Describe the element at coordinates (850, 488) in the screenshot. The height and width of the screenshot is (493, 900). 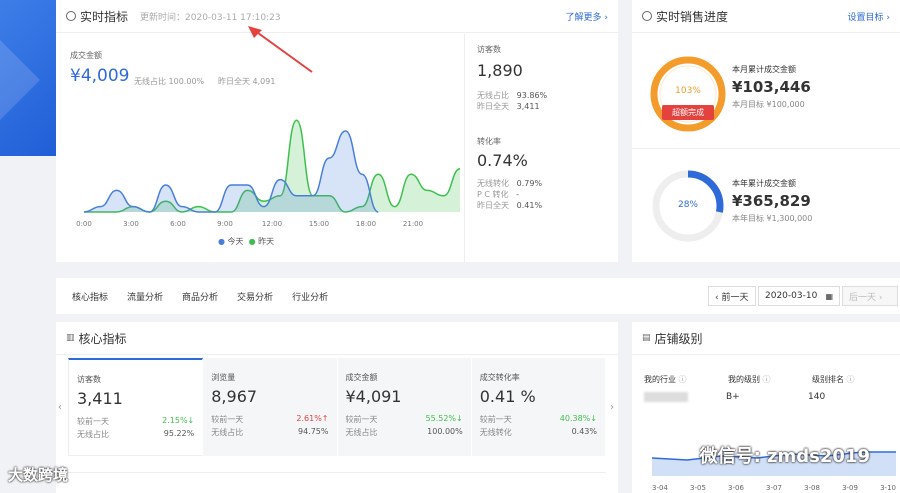
I see `axis-label: 3-09` at that location.